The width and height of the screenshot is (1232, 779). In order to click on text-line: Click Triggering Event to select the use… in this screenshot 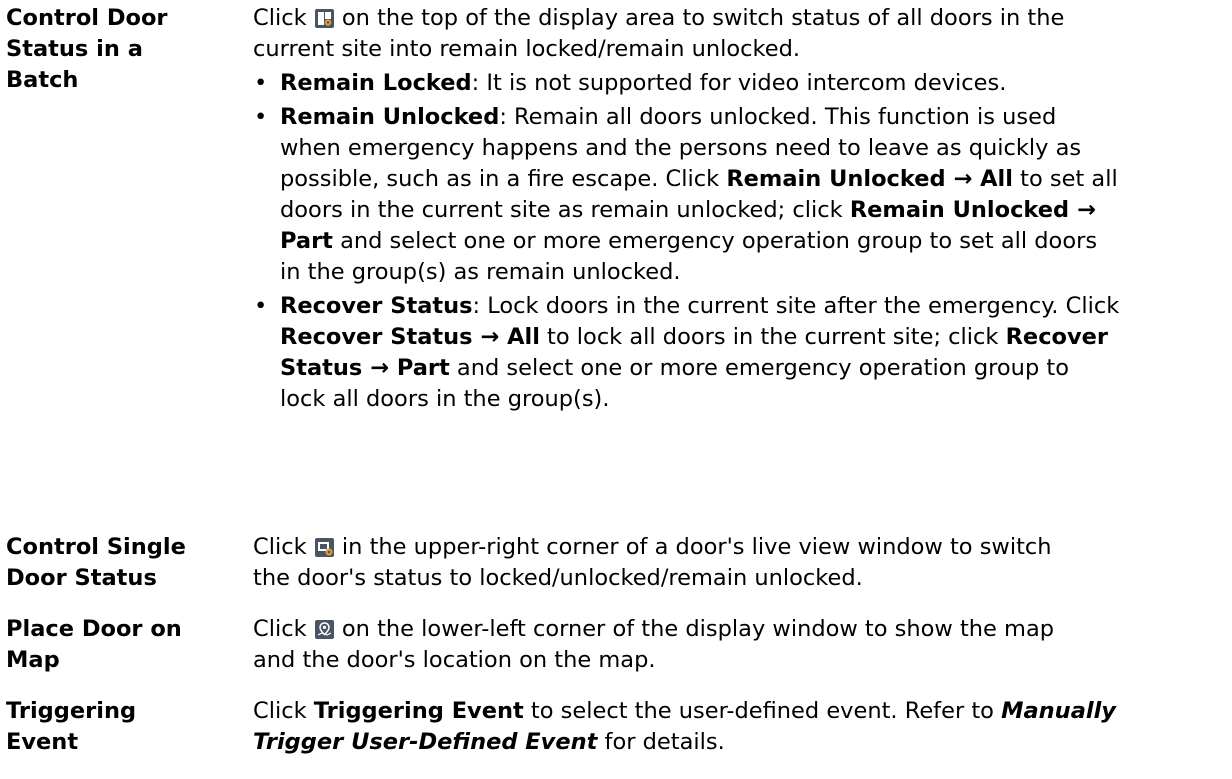, I will do `click(684, 711)`.